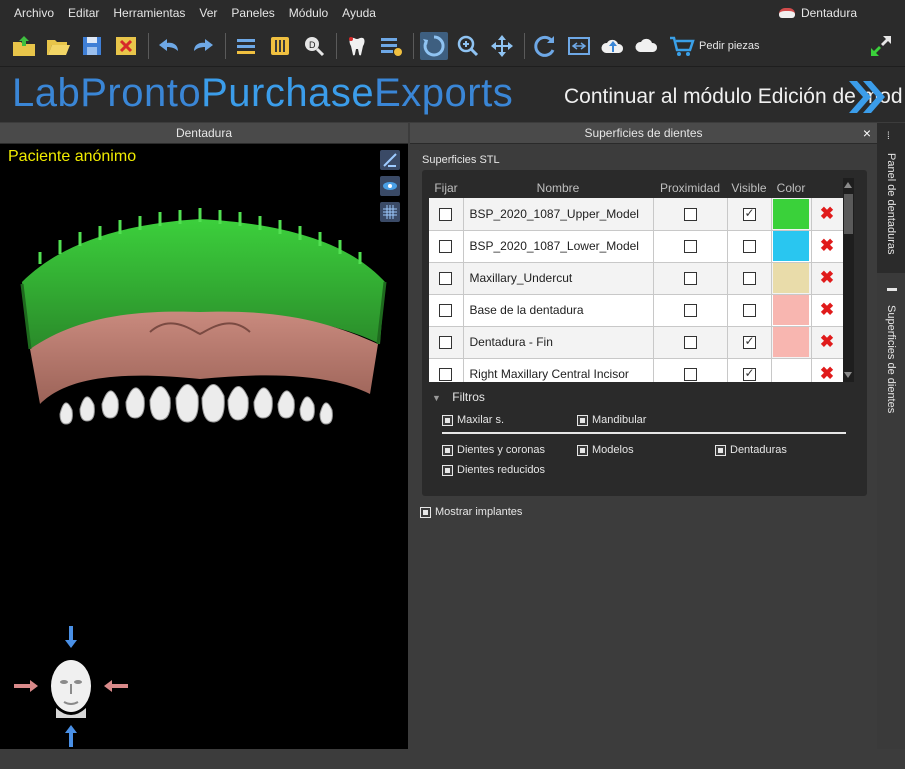 The image size is (905, 769). Describe the element at coordinates (751, 450) in the screenshot. I see `filter-dentures-checkbox: Dentaduras` at that location.